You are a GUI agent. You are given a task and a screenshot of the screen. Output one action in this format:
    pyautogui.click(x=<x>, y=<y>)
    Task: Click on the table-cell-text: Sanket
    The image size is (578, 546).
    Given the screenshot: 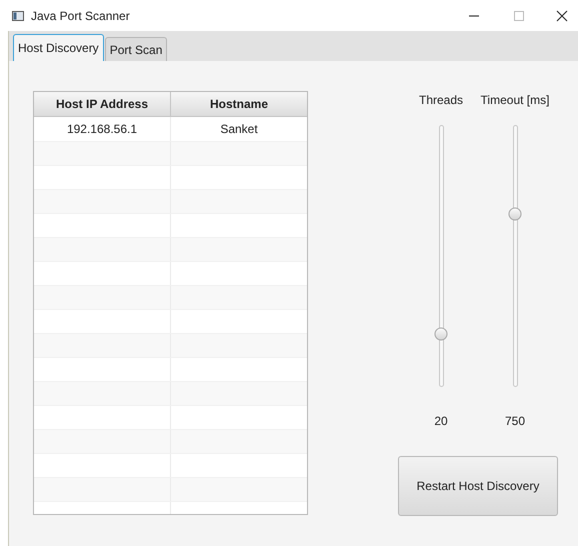 What is the action you would take?
    pyautogui.click(x=239, y=129)
    